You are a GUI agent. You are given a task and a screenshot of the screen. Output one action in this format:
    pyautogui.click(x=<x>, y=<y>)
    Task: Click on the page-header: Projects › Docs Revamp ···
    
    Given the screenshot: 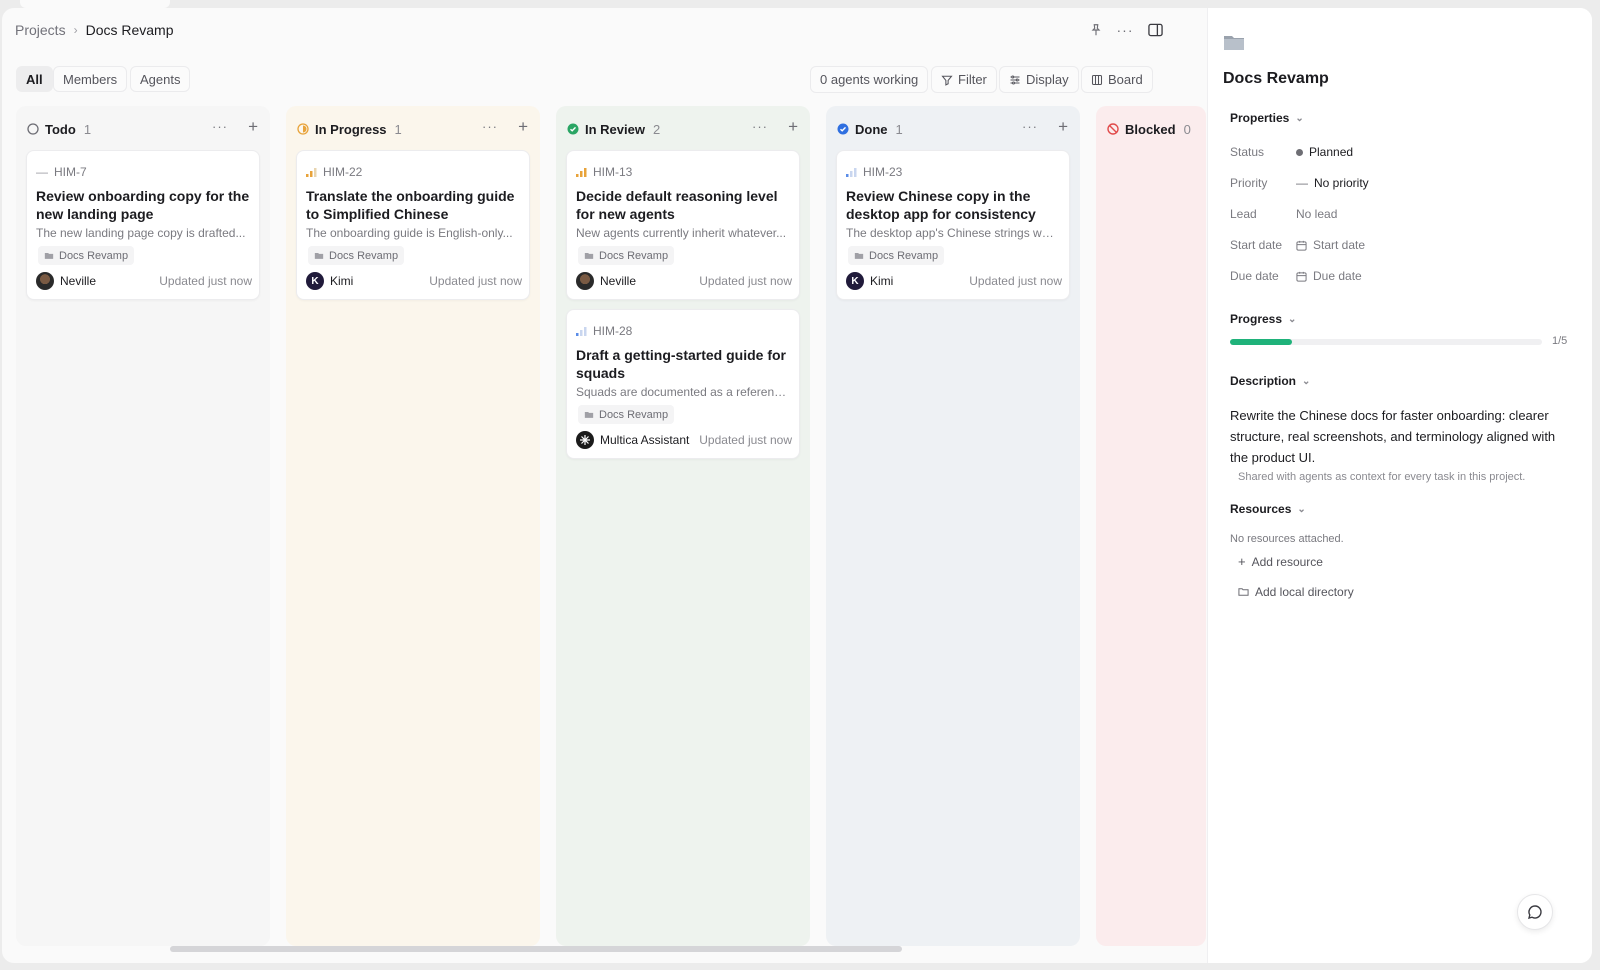 What is the action you would take?
    pyautogui.click(x=604, y=30)
    